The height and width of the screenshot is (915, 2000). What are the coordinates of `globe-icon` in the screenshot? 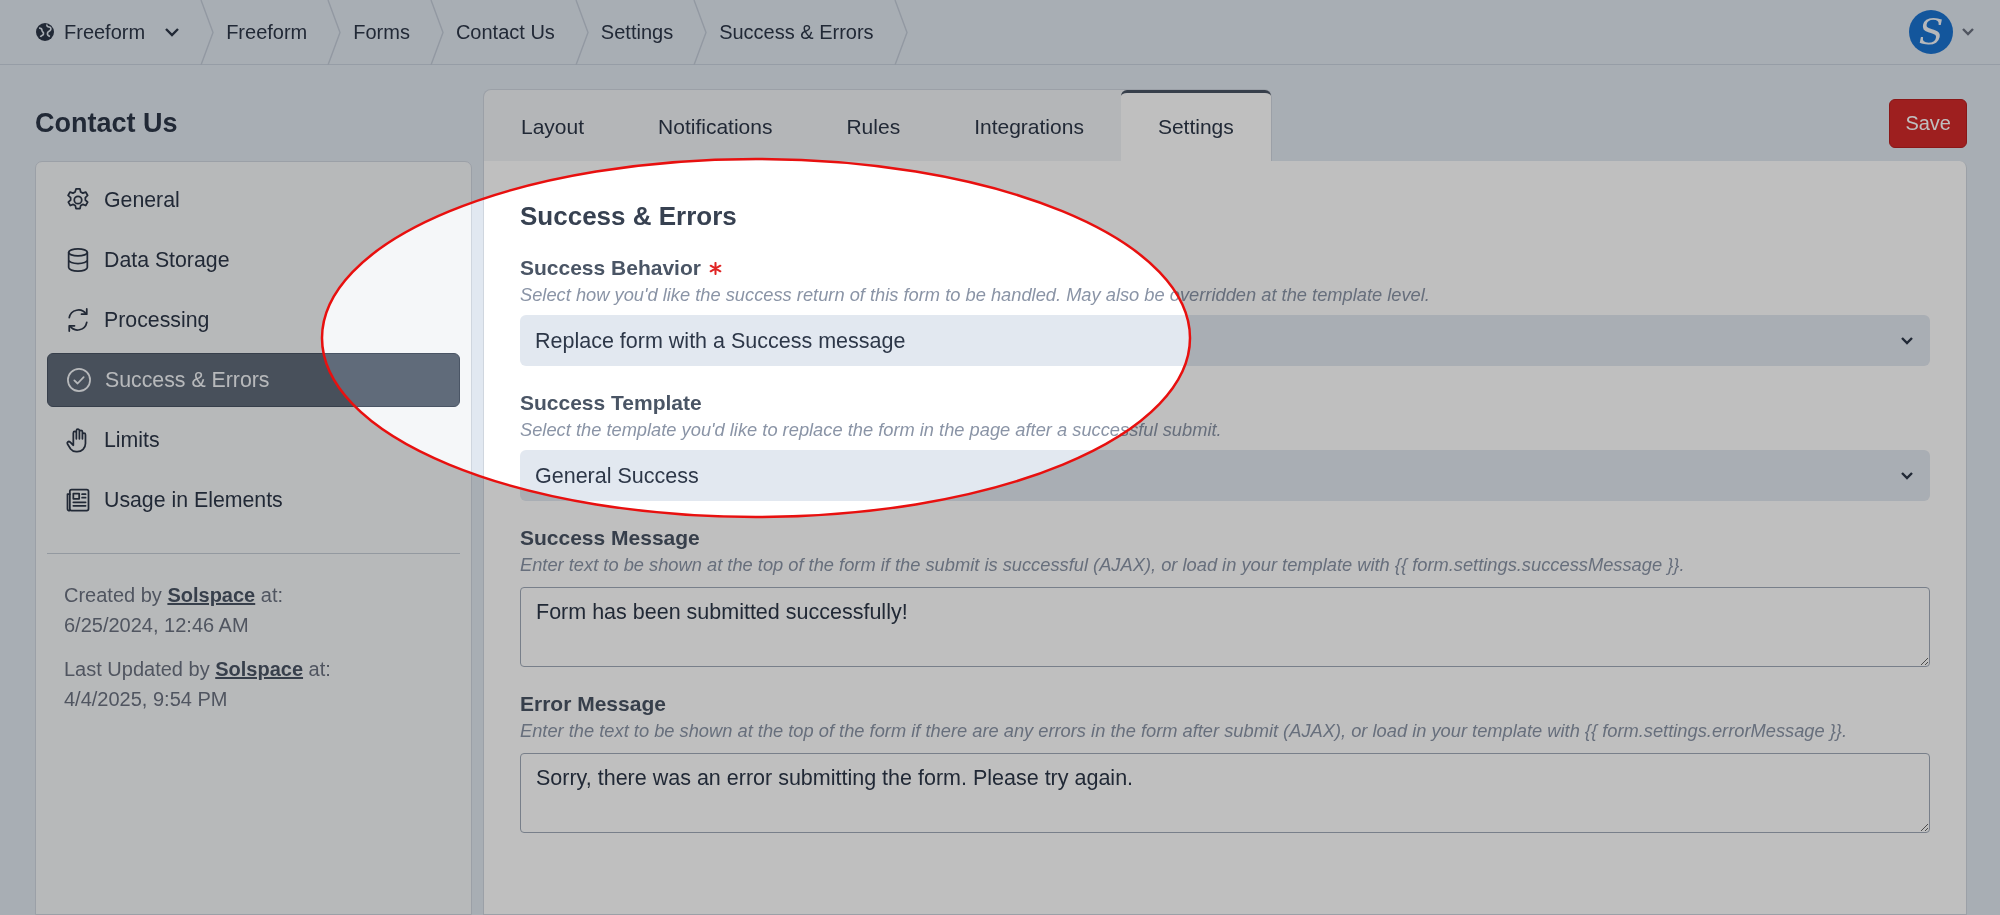 It's located at (45, 32).